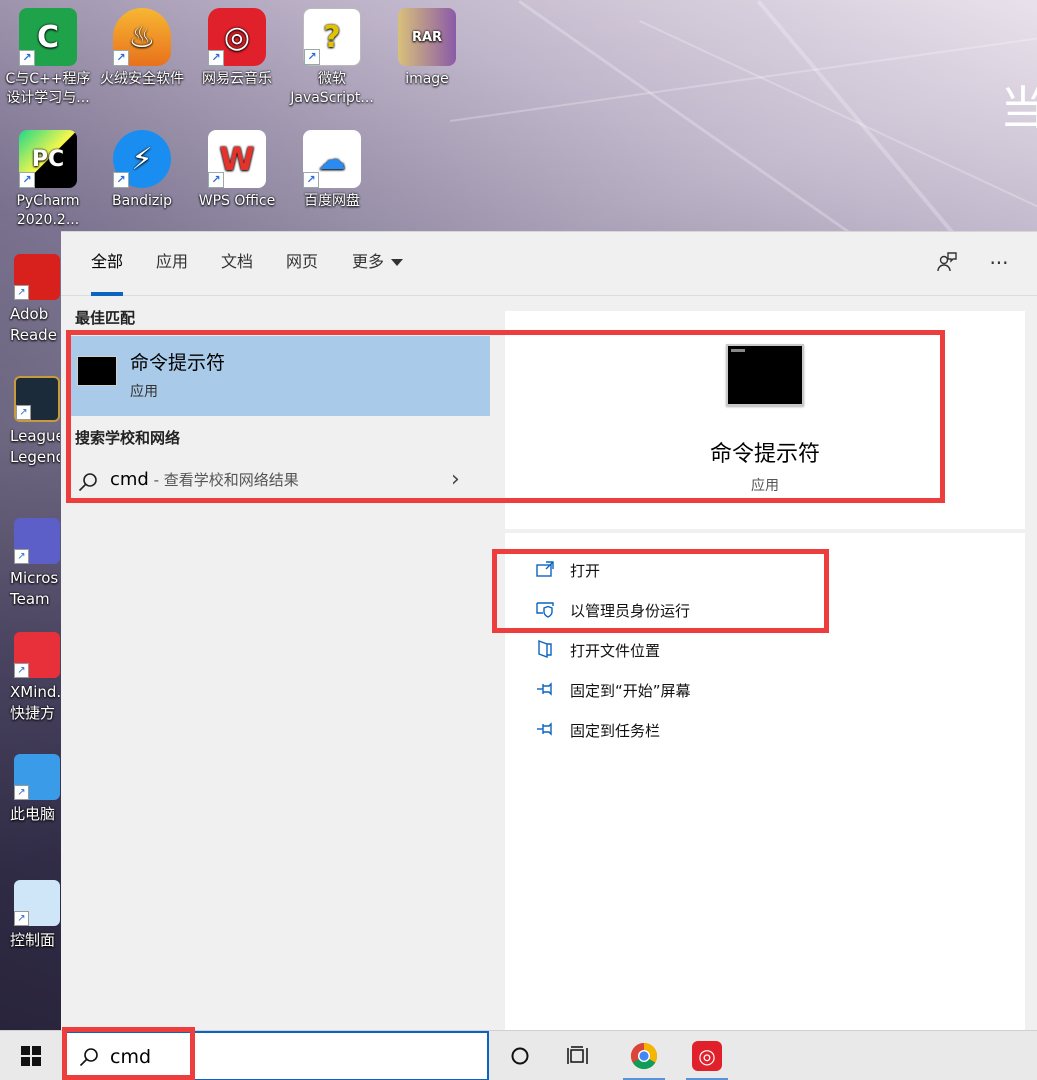 The image size is (1037, 1080). What do you see at coordinates (33, 814) in the screenshot?
I see `desktop-icon-label: 此电脑` at bounding box center [33, 814].